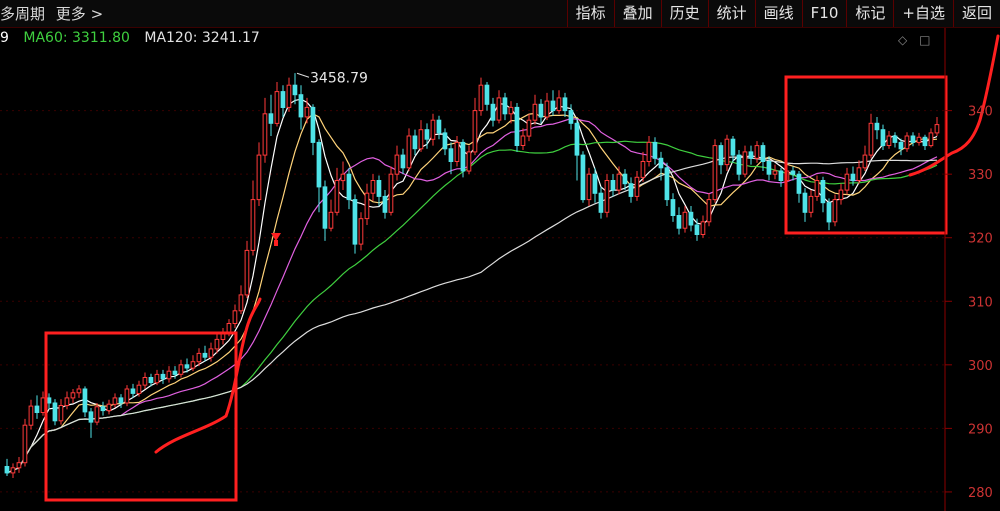 This screenshot has width=1000, height=511. I want to click on y-tick-label: 310, so click(980, 302).